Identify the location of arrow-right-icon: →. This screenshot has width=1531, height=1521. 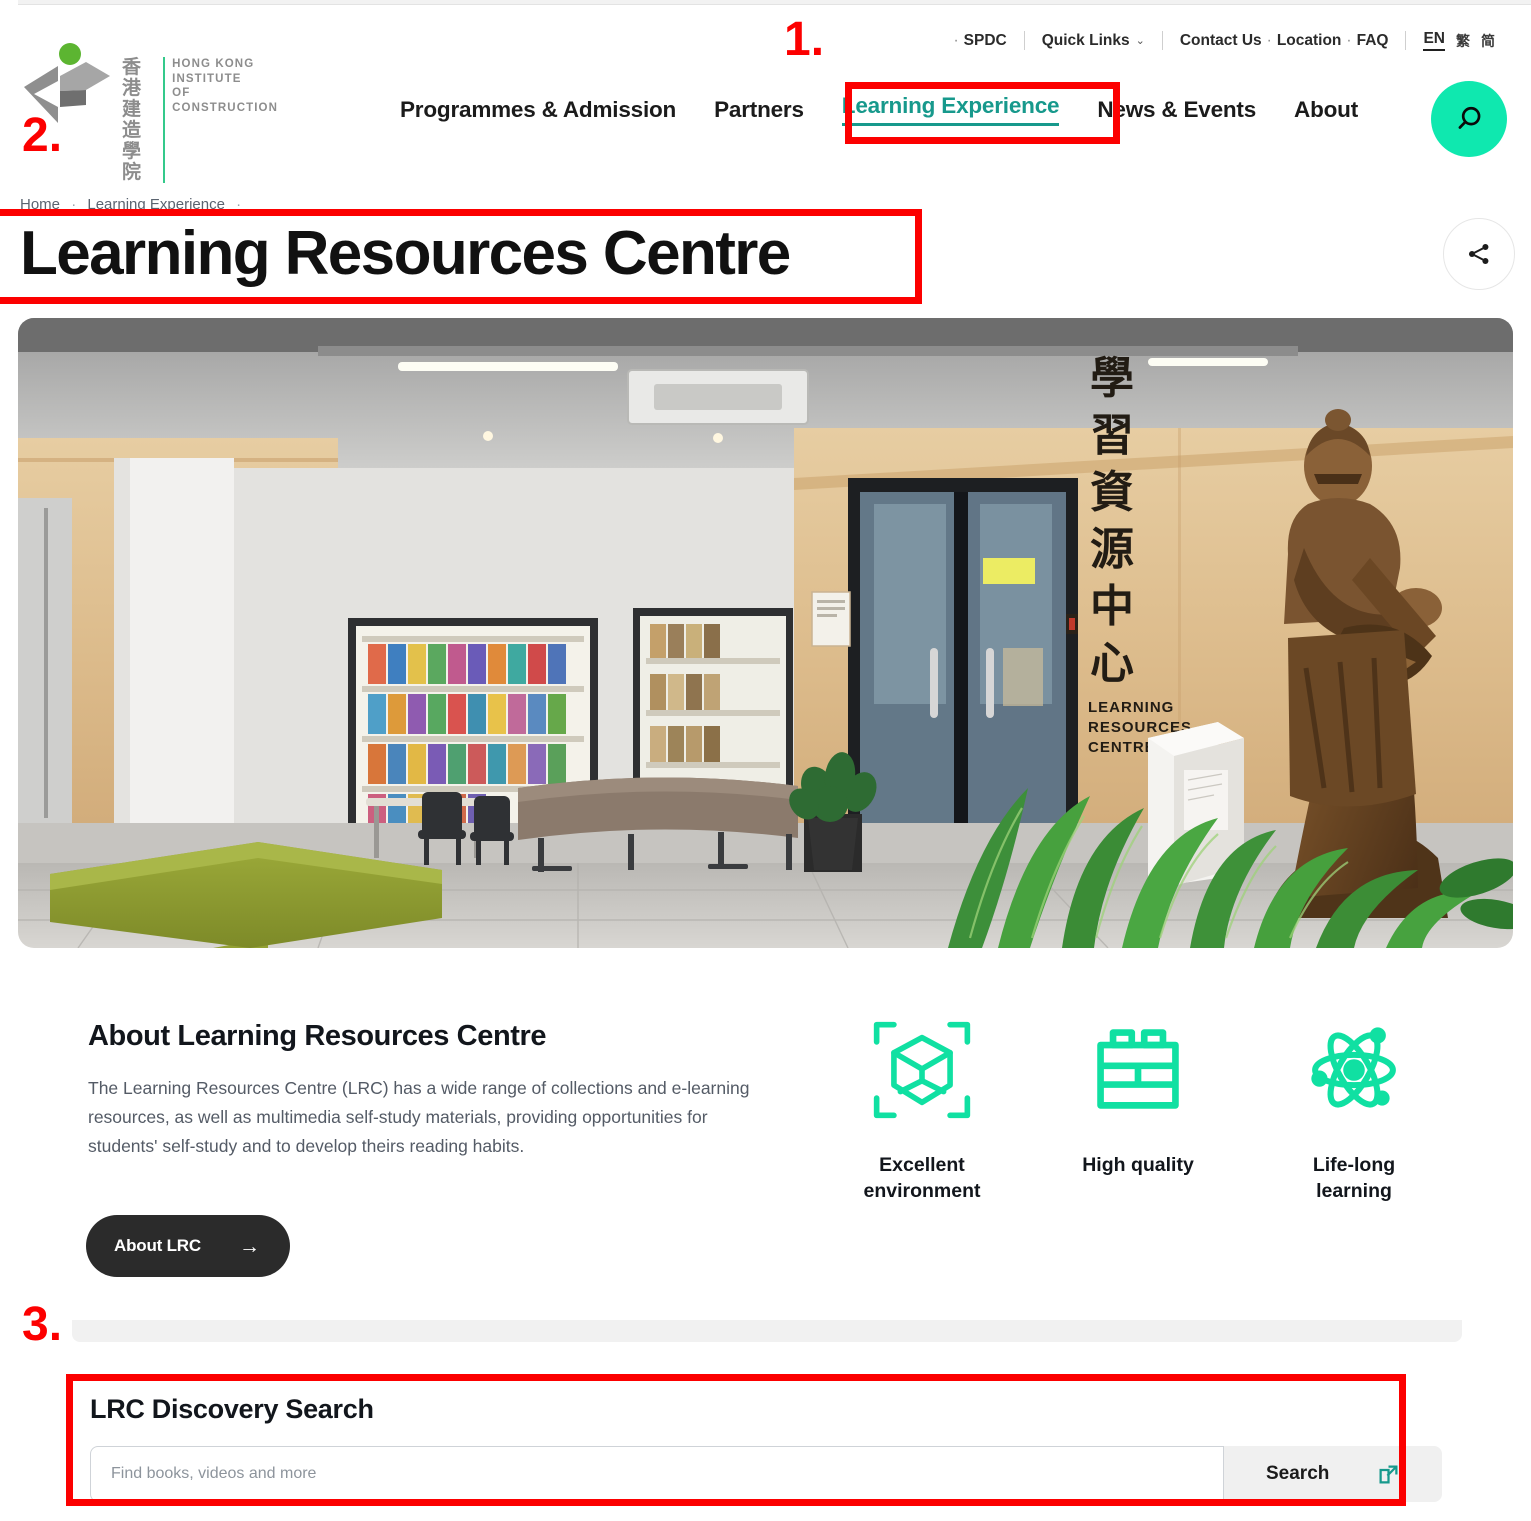
(249, 1246).